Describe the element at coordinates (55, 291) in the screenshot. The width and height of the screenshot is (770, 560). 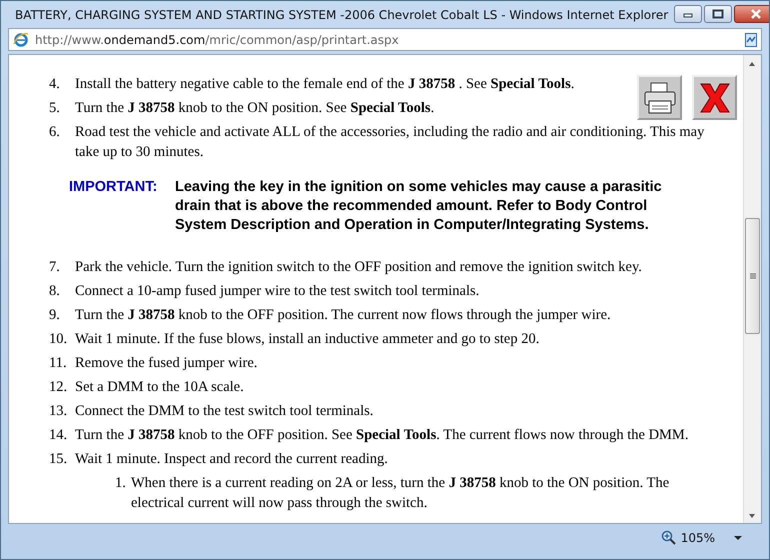
I see `step-number: 8.` at that location.